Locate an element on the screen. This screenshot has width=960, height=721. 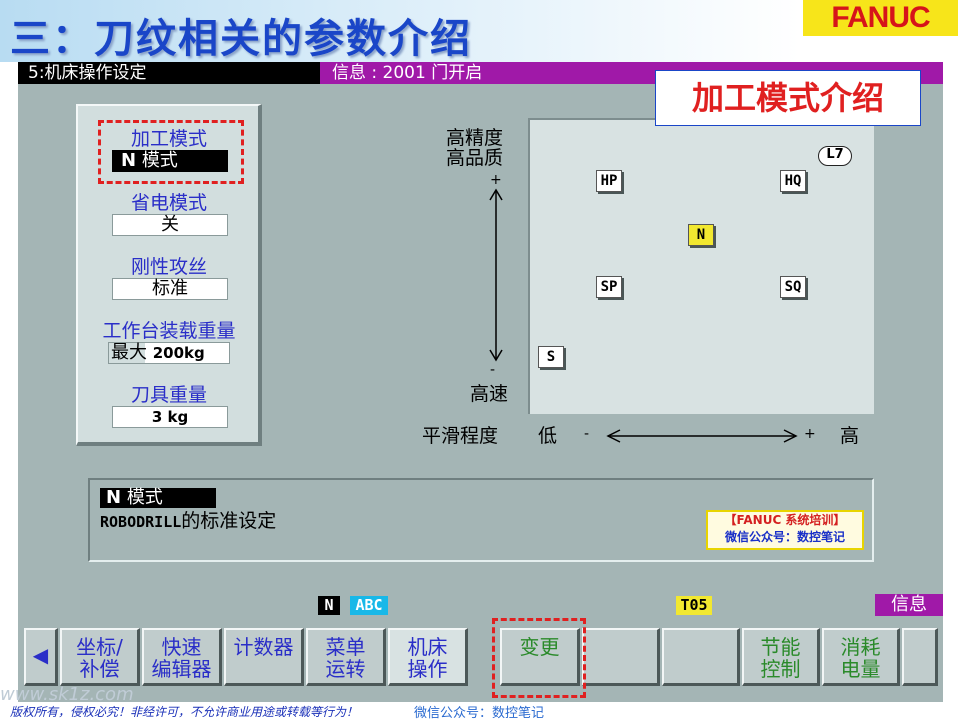
back-arrow-icon: ◀ is located at coordinates (40, 655).